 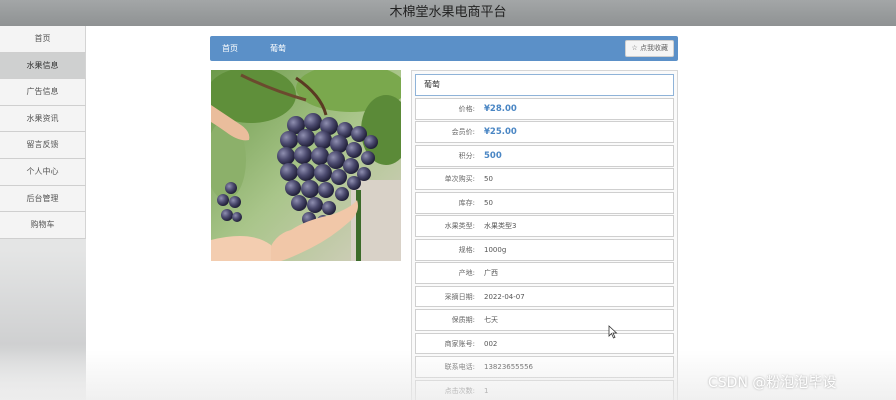 What do you see at coordinates (772, 383) in the screenshot?
I see `watermark: CSDN @粉泡泡毕设` at bounding box center [772, 383].